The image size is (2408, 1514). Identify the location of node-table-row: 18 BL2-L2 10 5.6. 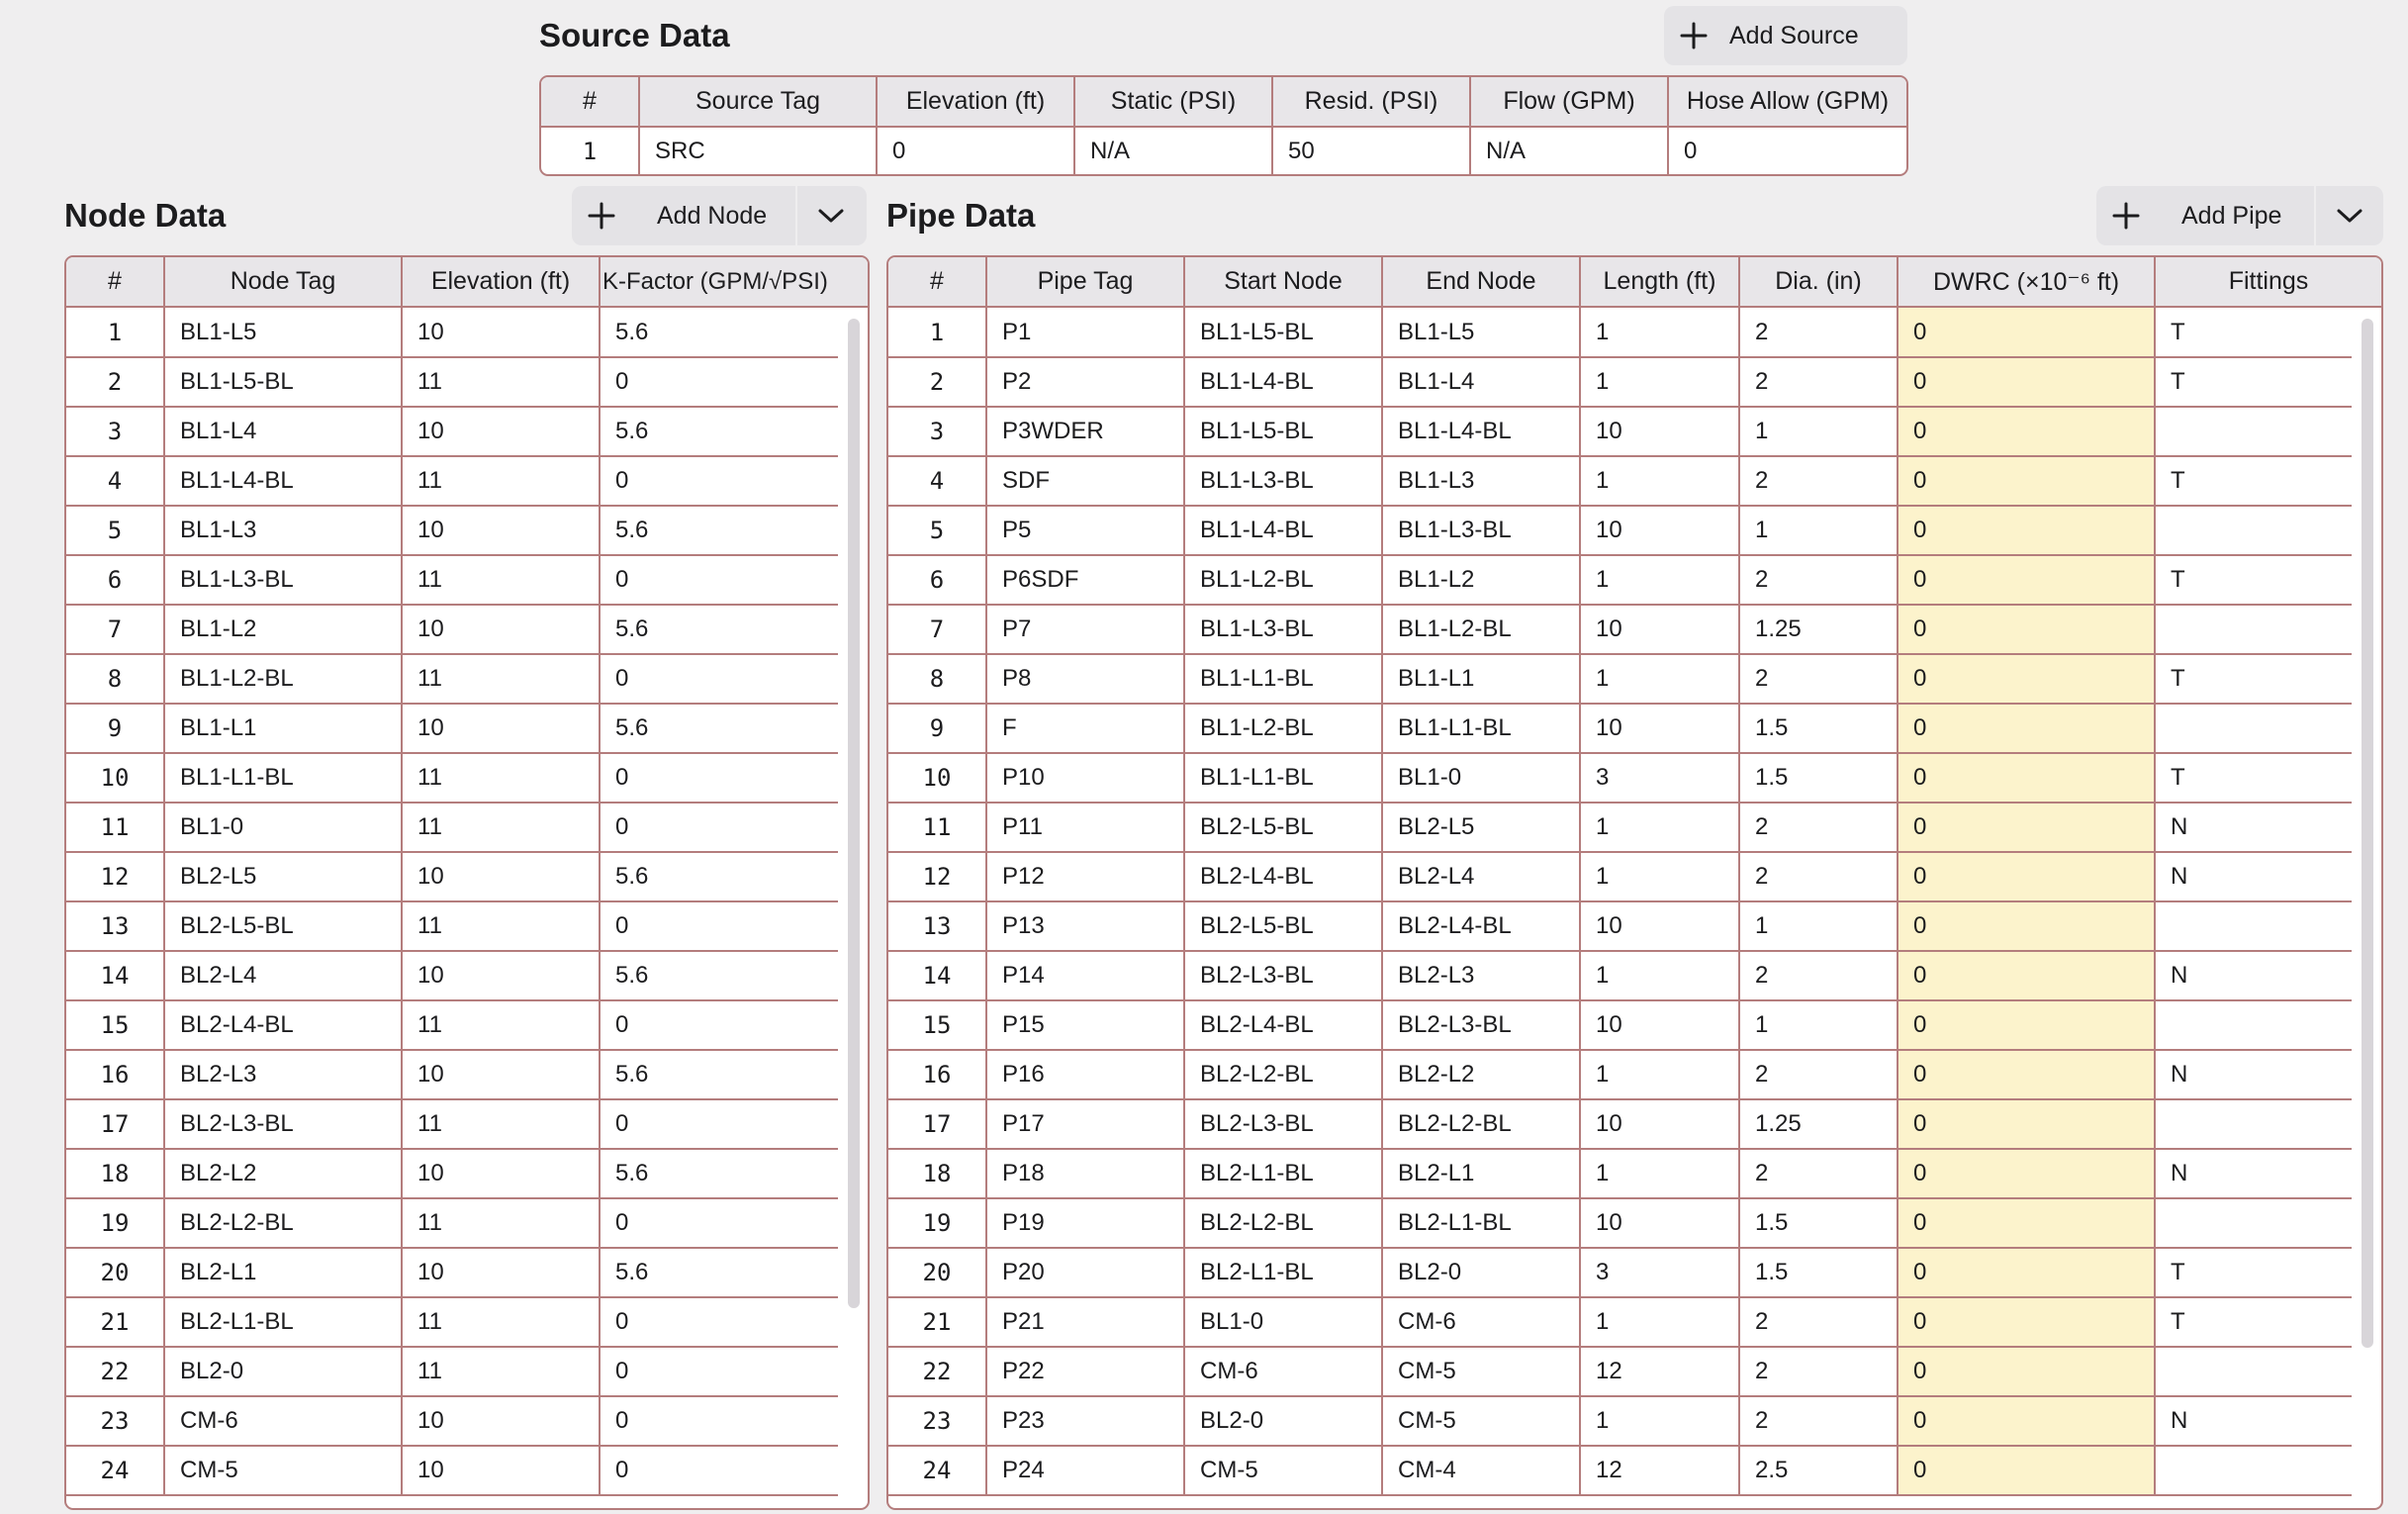
(452, 1174).